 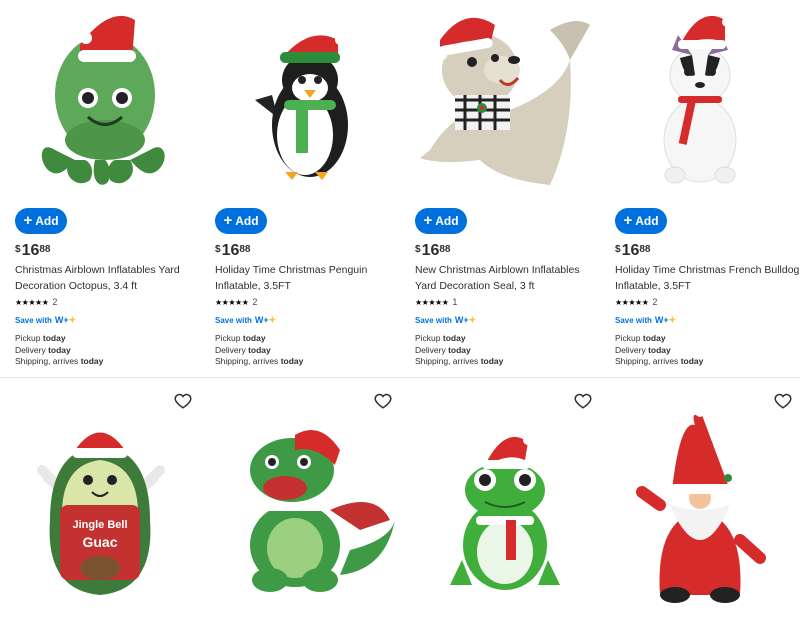 What do you see at coordinates (99, 525) in the screenshot?
I see `shirt-text-line1: Jingle Bell` at bounding box center [99, 525].